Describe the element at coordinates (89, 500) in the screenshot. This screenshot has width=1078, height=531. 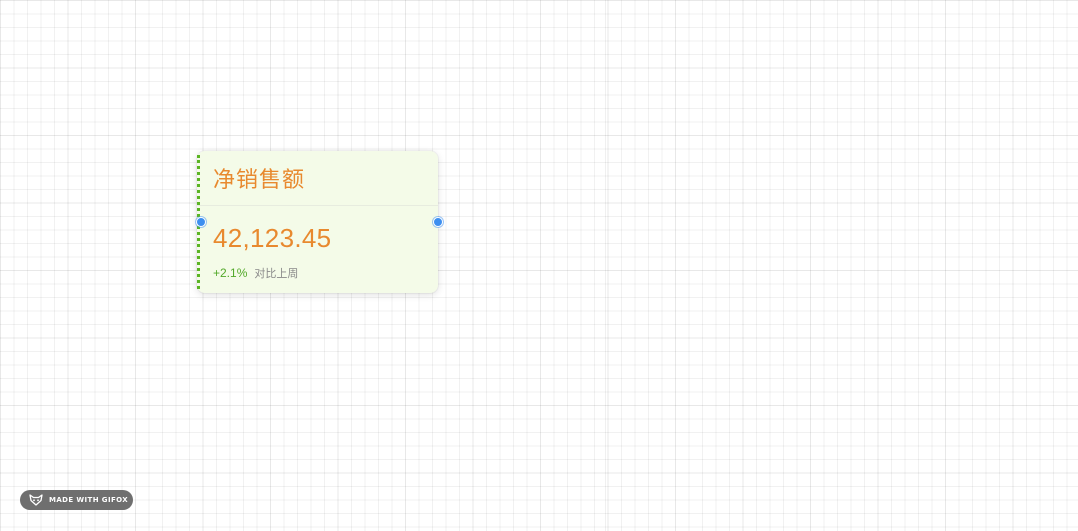
I see `watermark-text: MADE WITH GIFOX` at that location.